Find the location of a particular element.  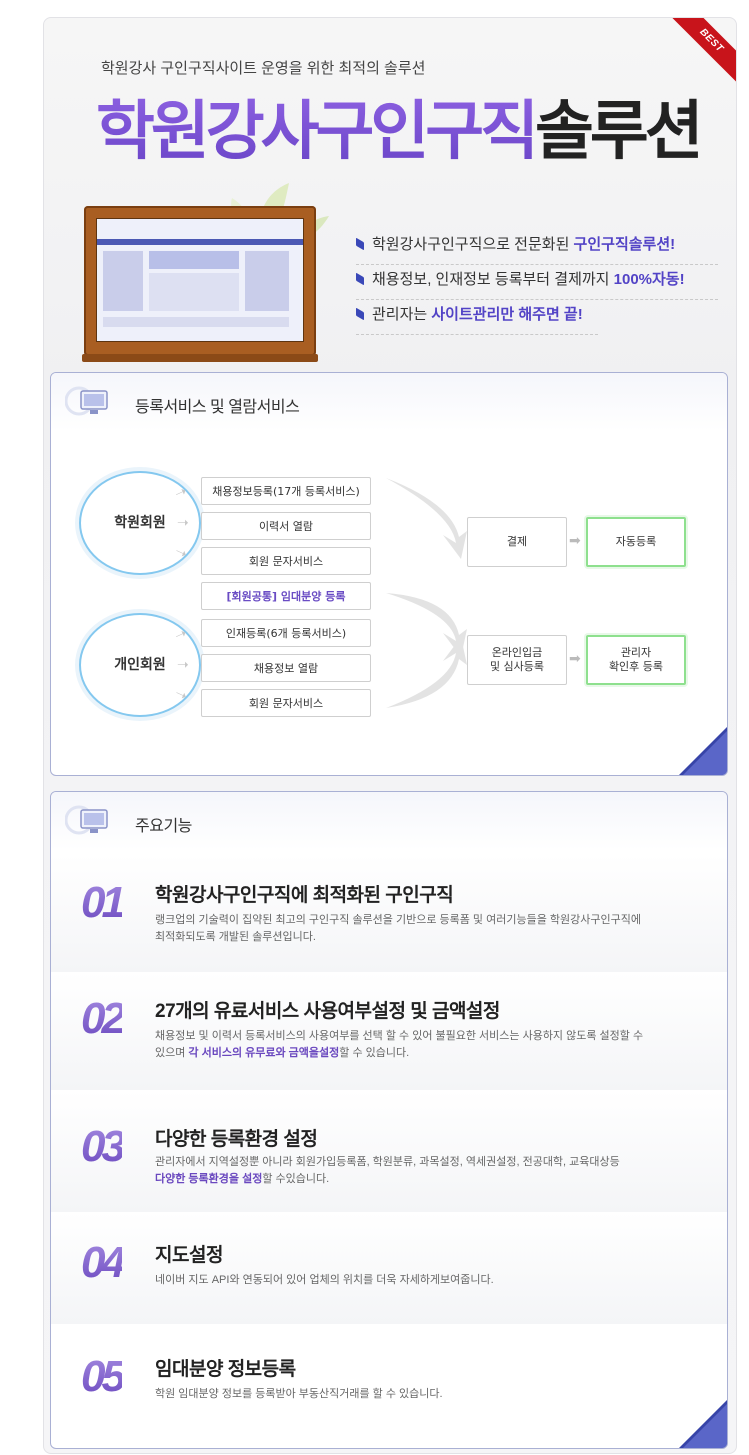

service-item: 이력서 열람 is located at coordinates (286, 526).